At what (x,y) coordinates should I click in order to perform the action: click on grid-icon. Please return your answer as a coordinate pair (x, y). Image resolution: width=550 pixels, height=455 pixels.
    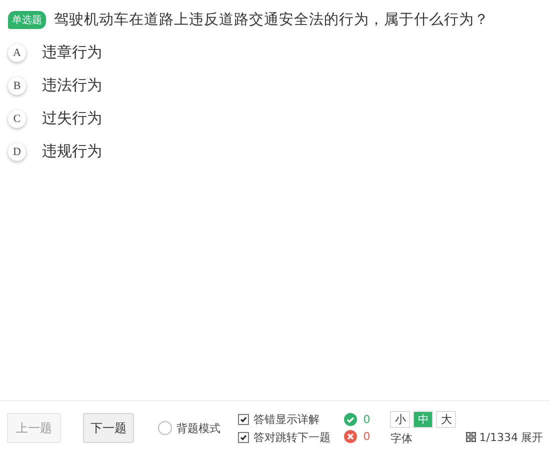
    Looking at the image, I should click on (471, 437).